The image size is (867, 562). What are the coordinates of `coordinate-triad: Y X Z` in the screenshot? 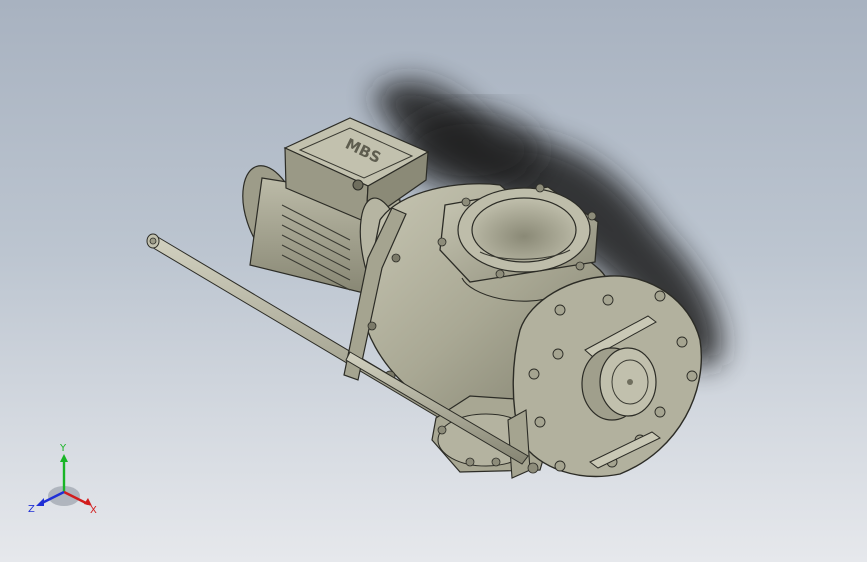 It's located at (66, 484).